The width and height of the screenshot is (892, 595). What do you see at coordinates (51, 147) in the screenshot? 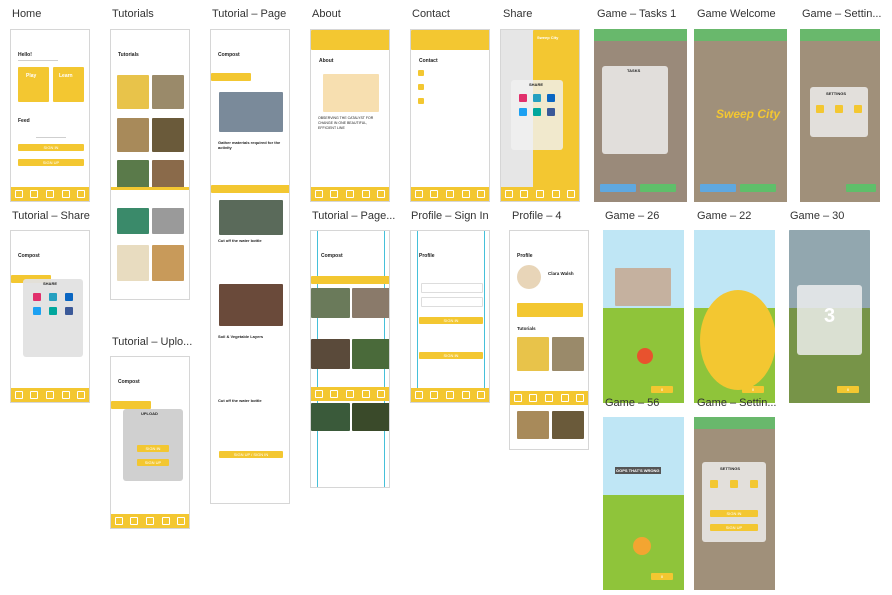
I see `home-signin-button: SIGN IN` at bounding box center [51, 147].